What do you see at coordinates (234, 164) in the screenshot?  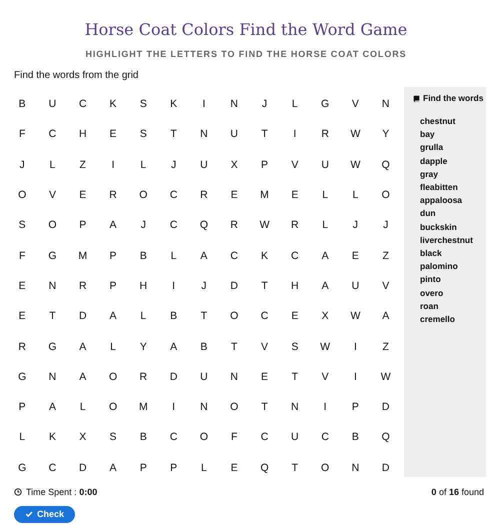 I see `grid-letter: X` at bounding box center [234, 164].